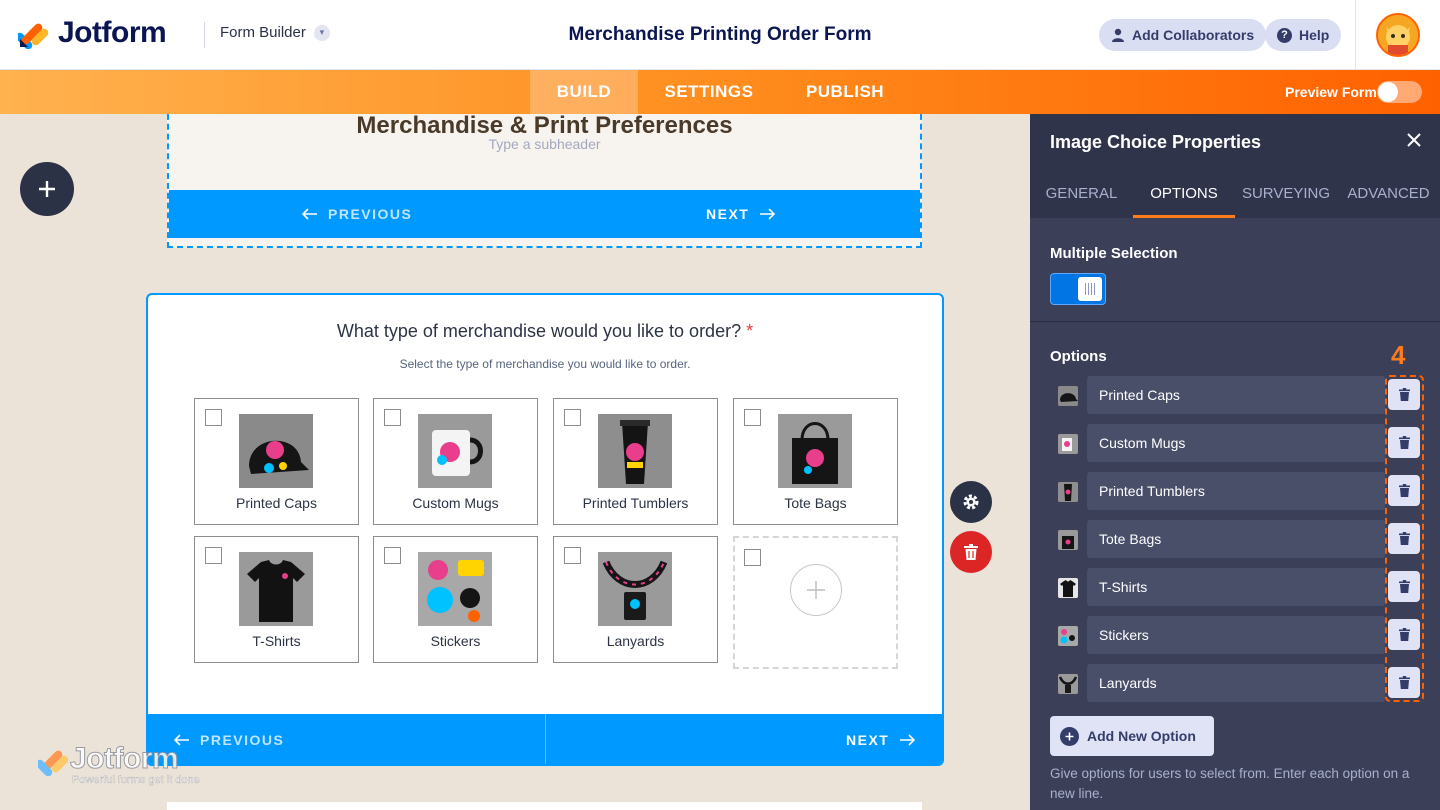  I want to click on tab-publish: PUBLISH, so click(845, 92).